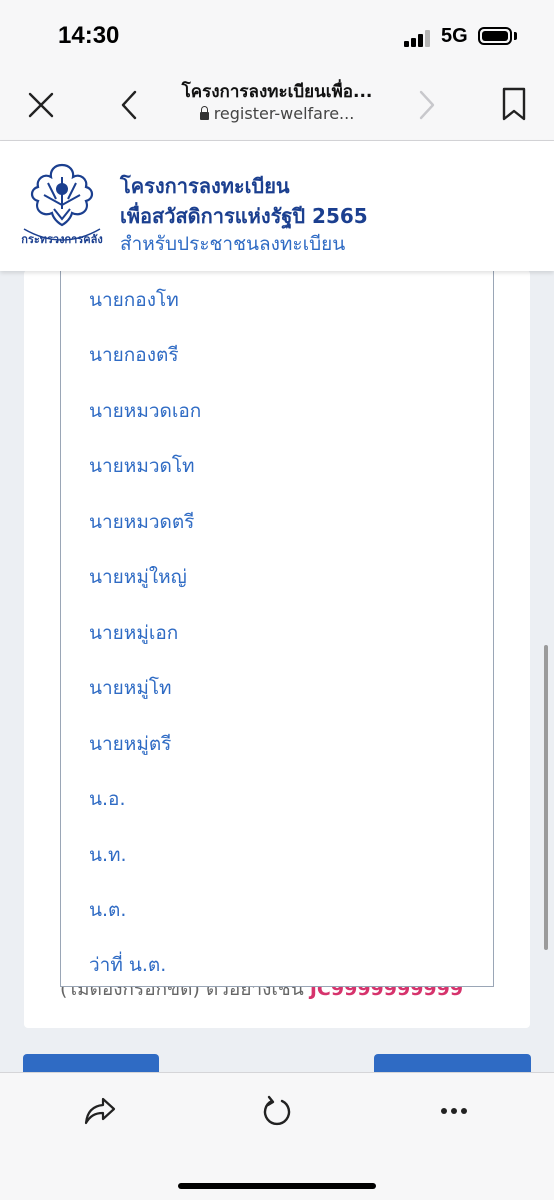 This screenshot has width=554, height=1200. What do you see at coordinates (244, 216) in the screenshot?
I see `site-title-line2: เพื่อสวัสดิการแห่งรัฐปี 2565` at bounding box center [244, 216].